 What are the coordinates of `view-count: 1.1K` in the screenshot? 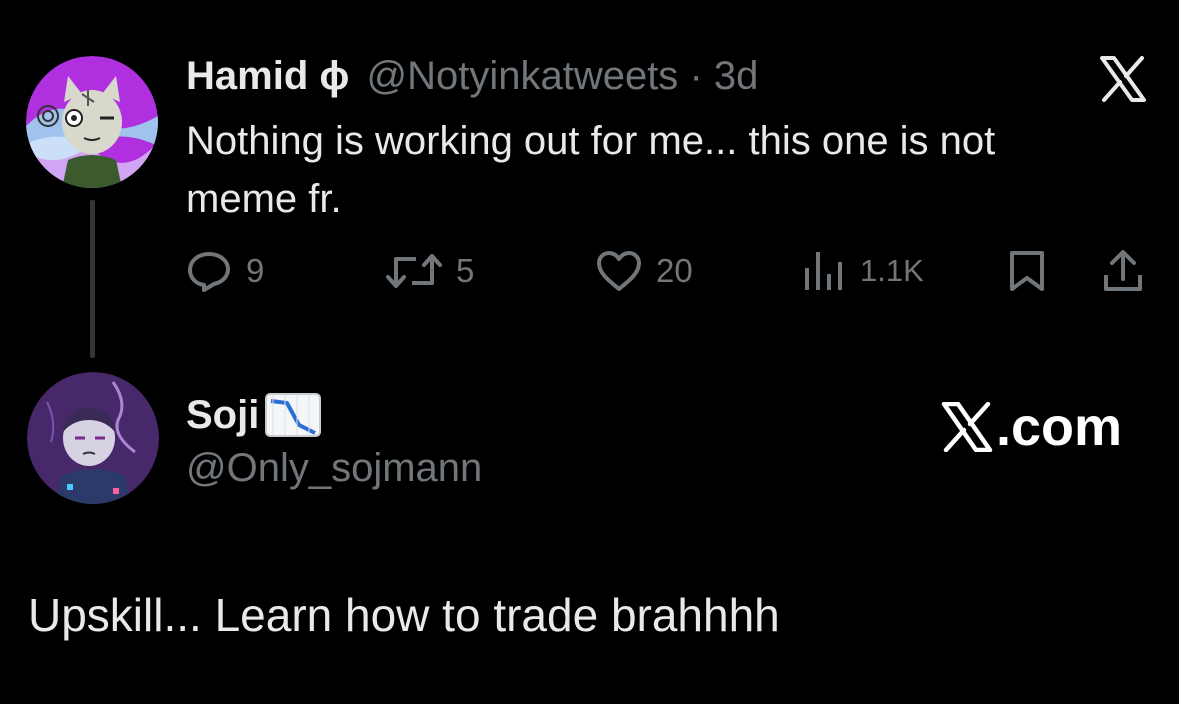 It's located at (892, 270).